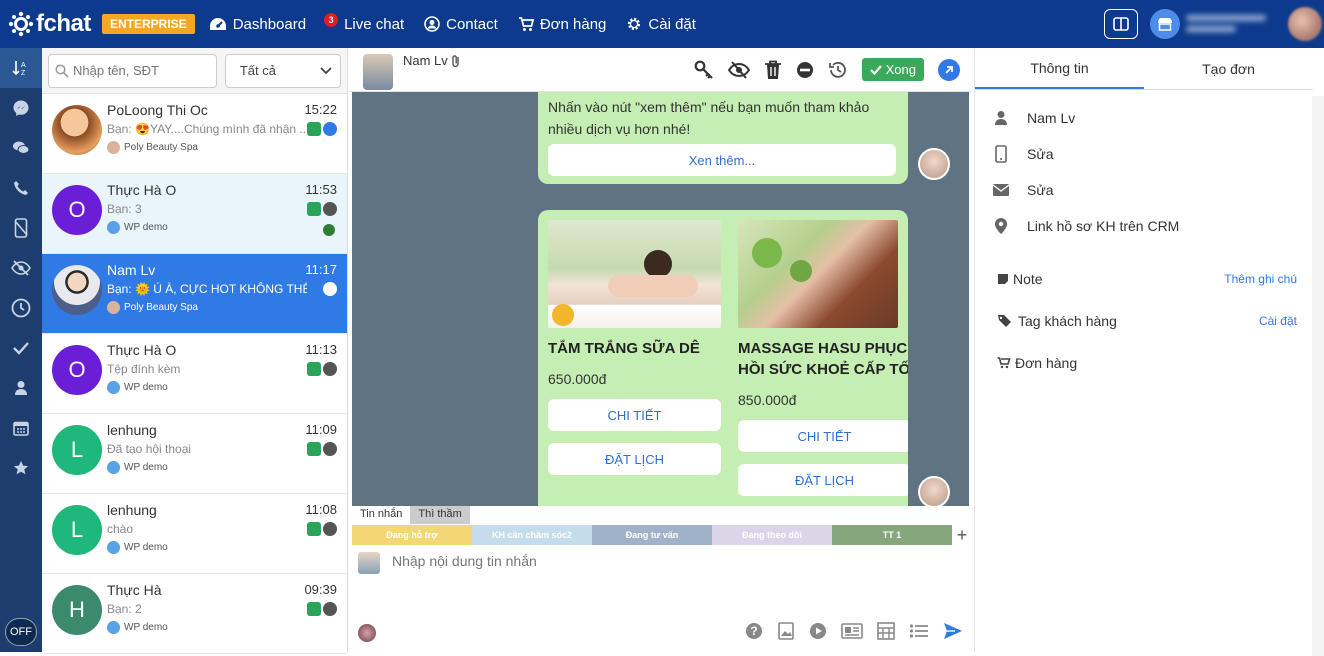 The height and width of the screenshot is (656, 1324). Describe the element at coordinates (440, 515) in the screenshot. I see `tab-whisper: Thì thầm` at that location.